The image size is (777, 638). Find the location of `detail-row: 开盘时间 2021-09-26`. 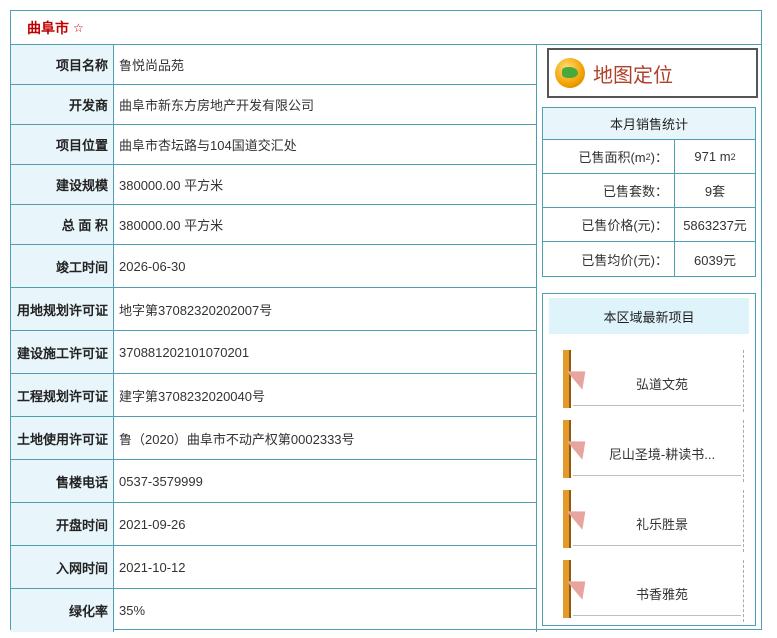

detail-row: 开盘时间 2021-09-26 is located at coordinates (273, 524).